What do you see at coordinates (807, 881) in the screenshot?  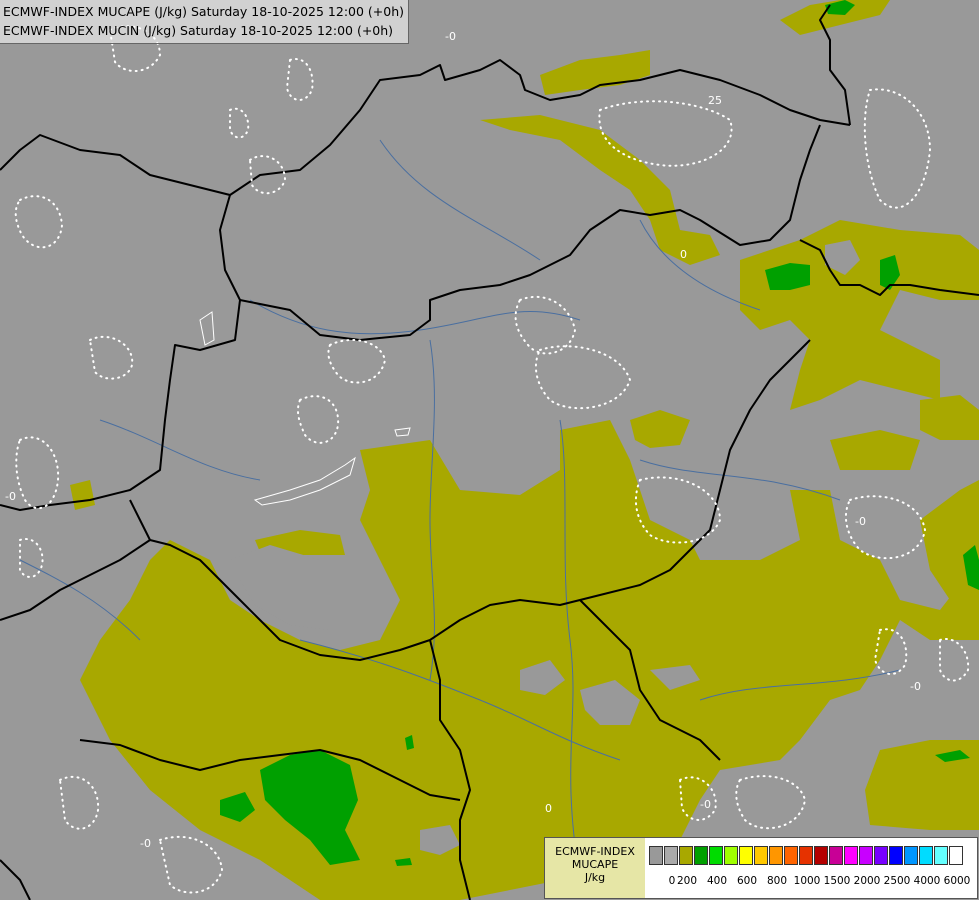 I see `legend-tick-label: 1000` at bounding box center [807, 881].